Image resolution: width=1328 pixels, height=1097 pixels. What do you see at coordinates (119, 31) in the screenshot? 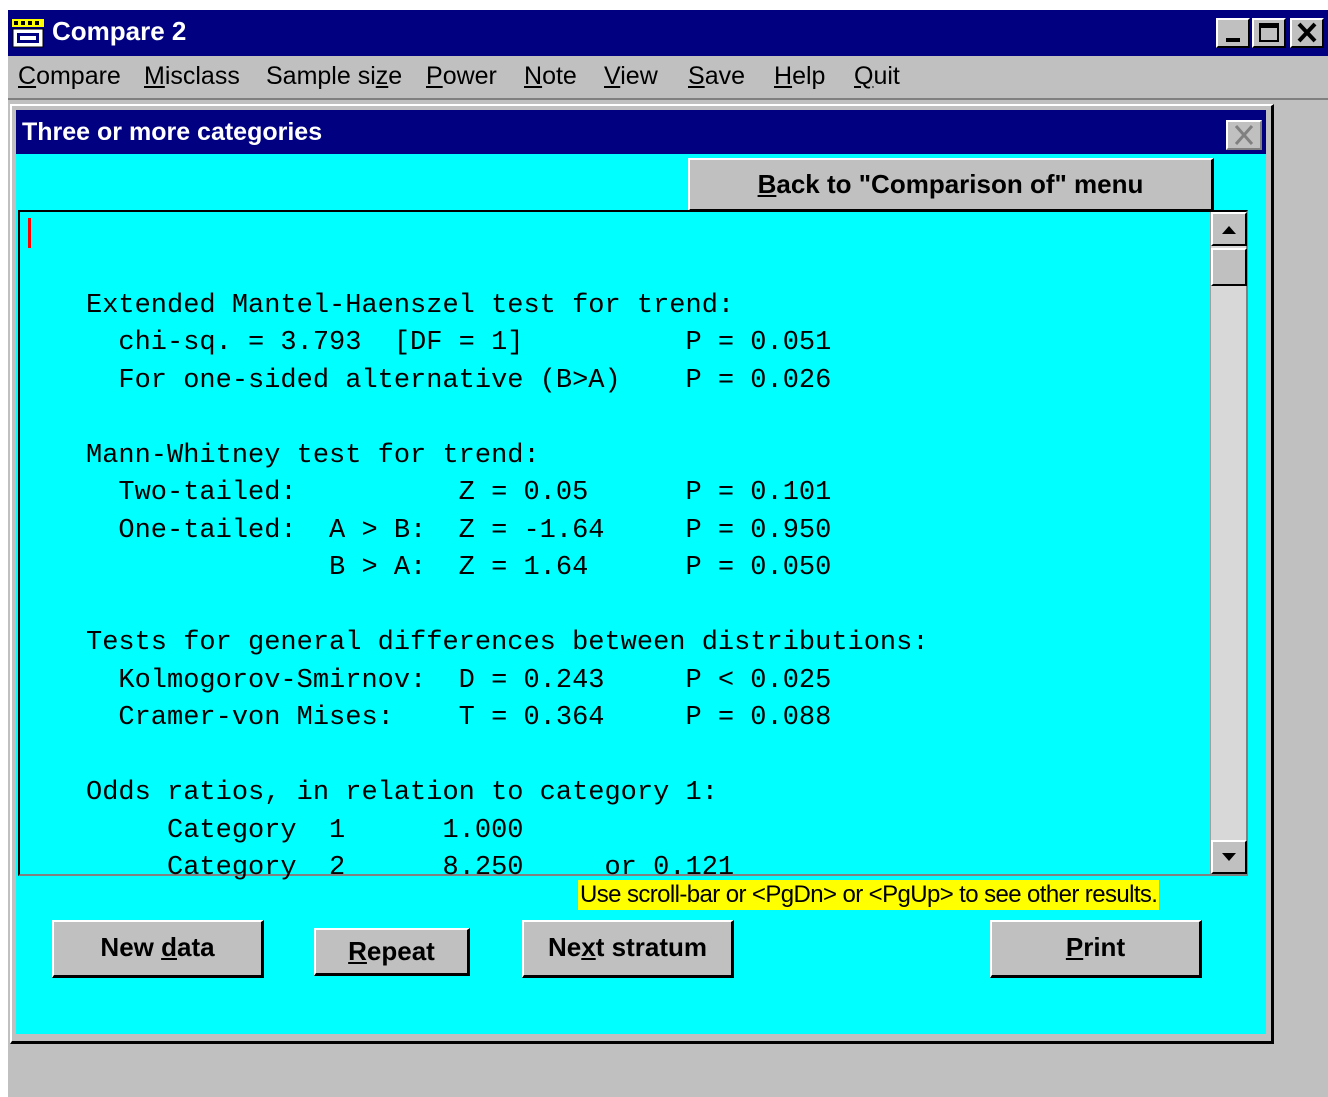
I see `window-title: Compare 2` at bounding box center [119, 31].